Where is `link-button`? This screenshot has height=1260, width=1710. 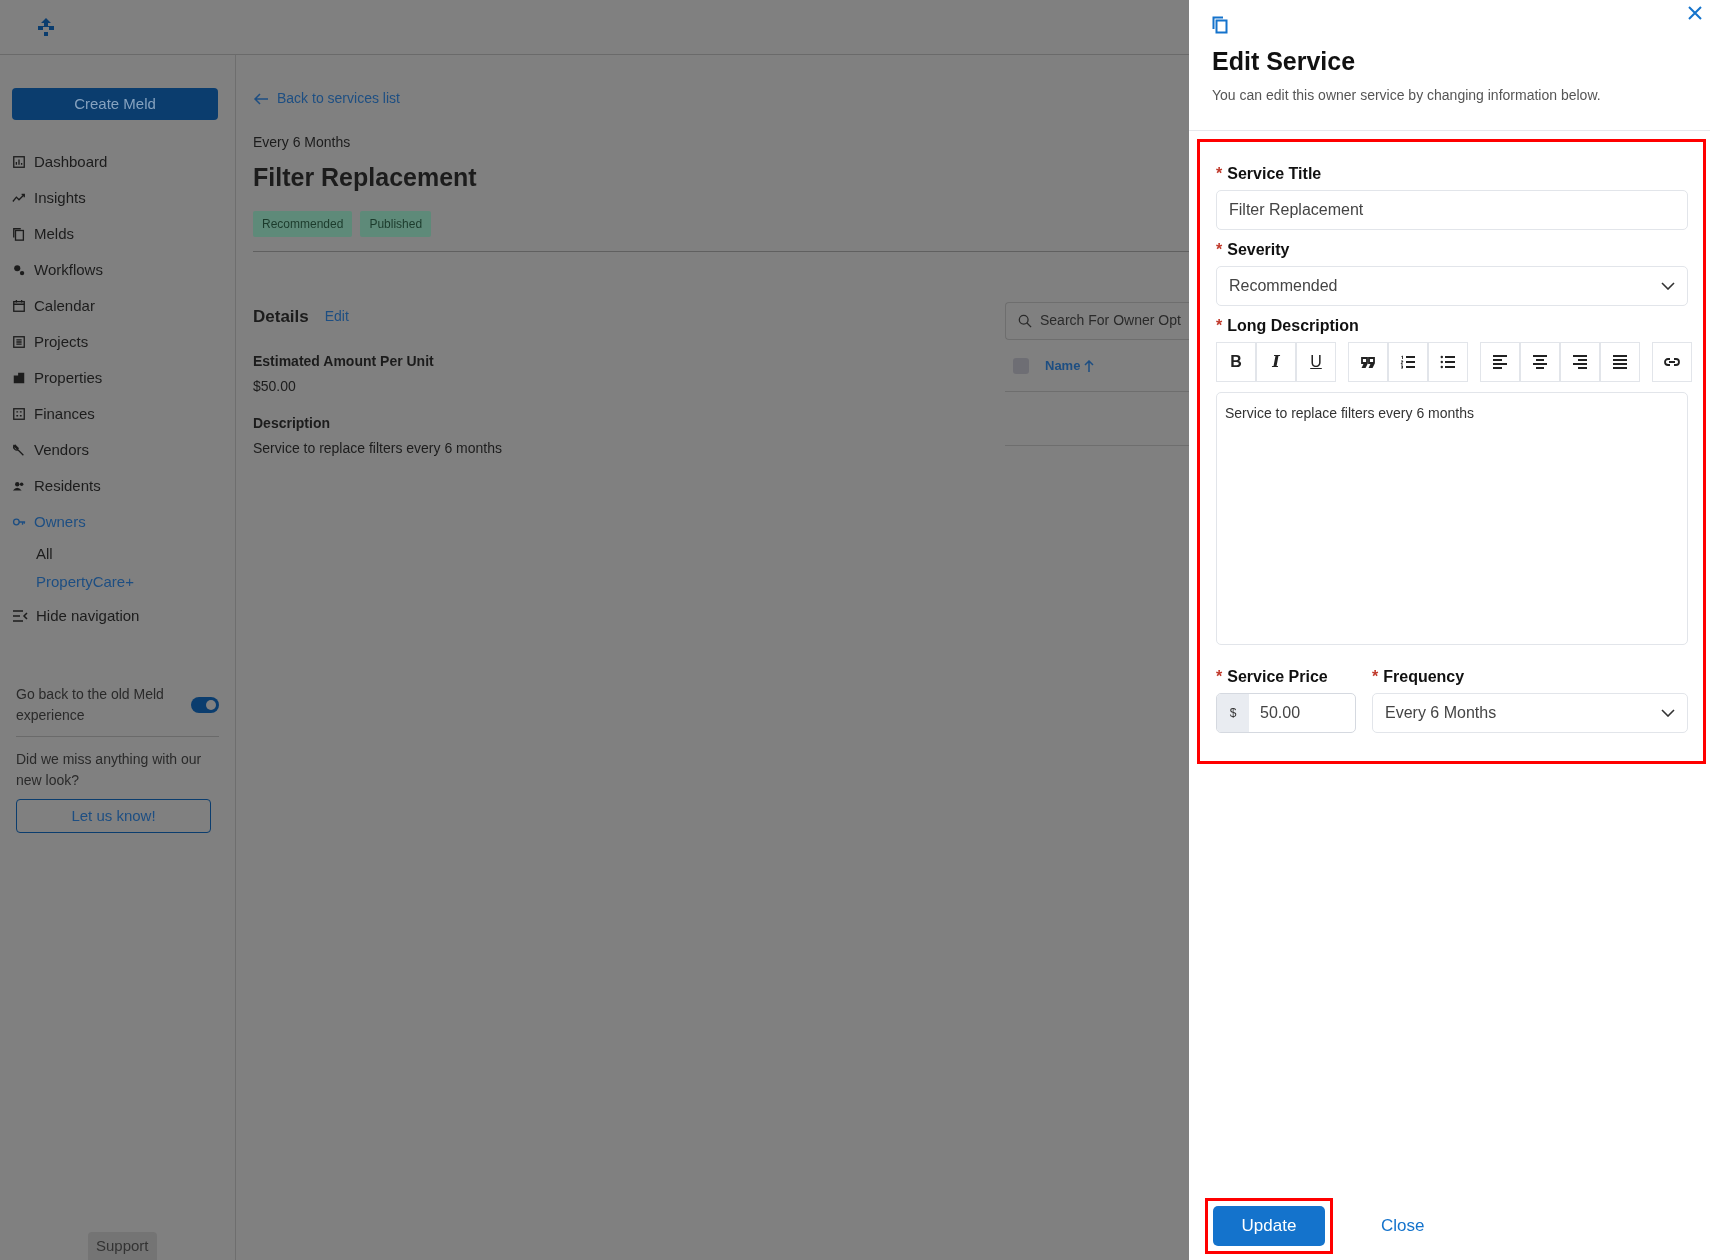
link-button is located at coordinates (1672, 362).